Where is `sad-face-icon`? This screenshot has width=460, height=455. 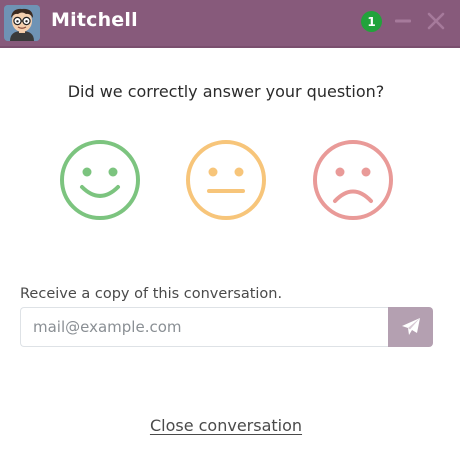 sad-face-icon is located at coordinates (353, 180).